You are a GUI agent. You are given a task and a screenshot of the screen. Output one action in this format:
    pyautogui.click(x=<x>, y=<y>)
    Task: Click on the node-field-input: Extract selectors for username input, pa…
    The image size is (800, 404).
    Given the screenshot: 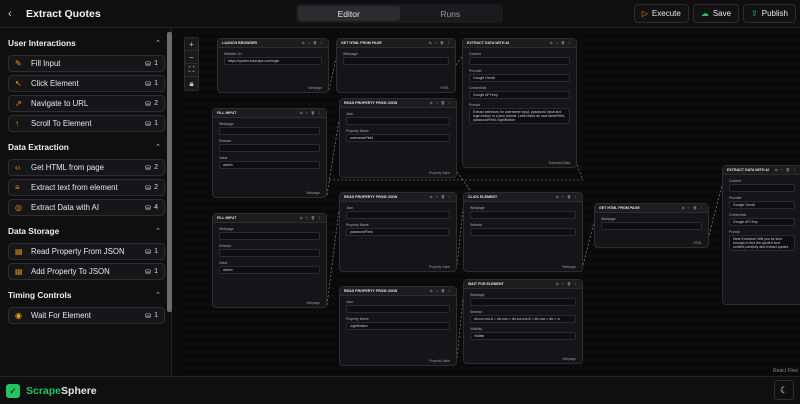 What is the action you would take?
    pyautogui.click(x=519, y=116)
    